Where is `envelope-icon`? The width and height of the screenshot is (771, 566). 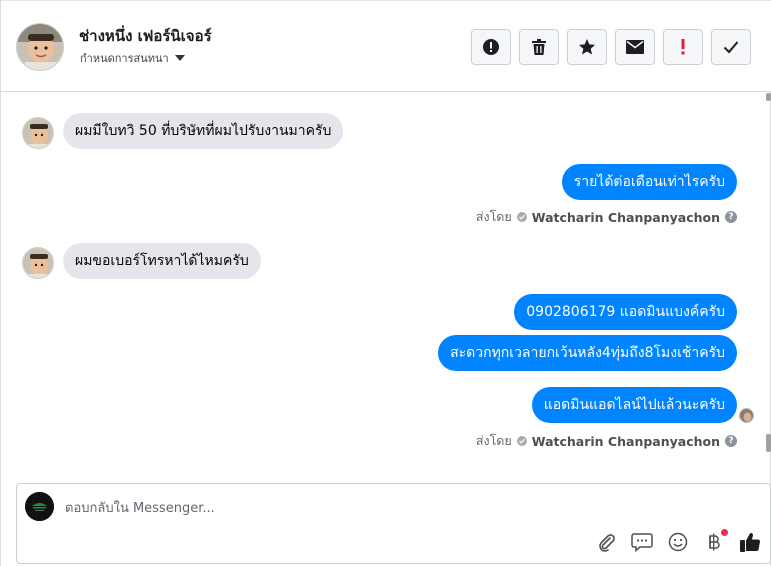
envelope-icon is located at coordinates (635, 47).